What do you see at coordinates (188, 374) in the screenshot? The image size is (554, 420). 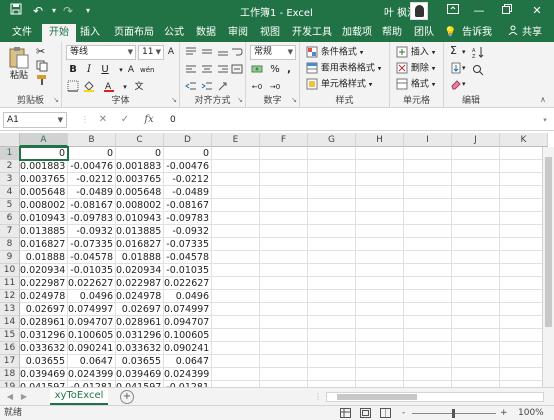 I see `cell: 0.024399` at bounding box center [188, 374].